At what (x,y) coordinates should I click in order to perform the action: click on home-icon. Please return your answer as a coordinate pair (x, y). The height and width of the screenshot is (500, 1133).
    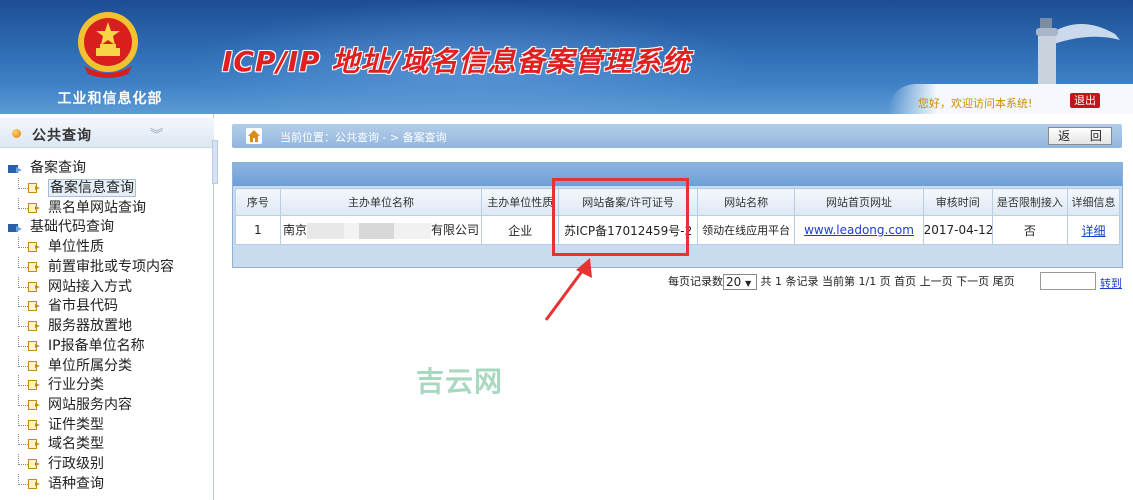
    Looking at the image, I should click on (254, 136).